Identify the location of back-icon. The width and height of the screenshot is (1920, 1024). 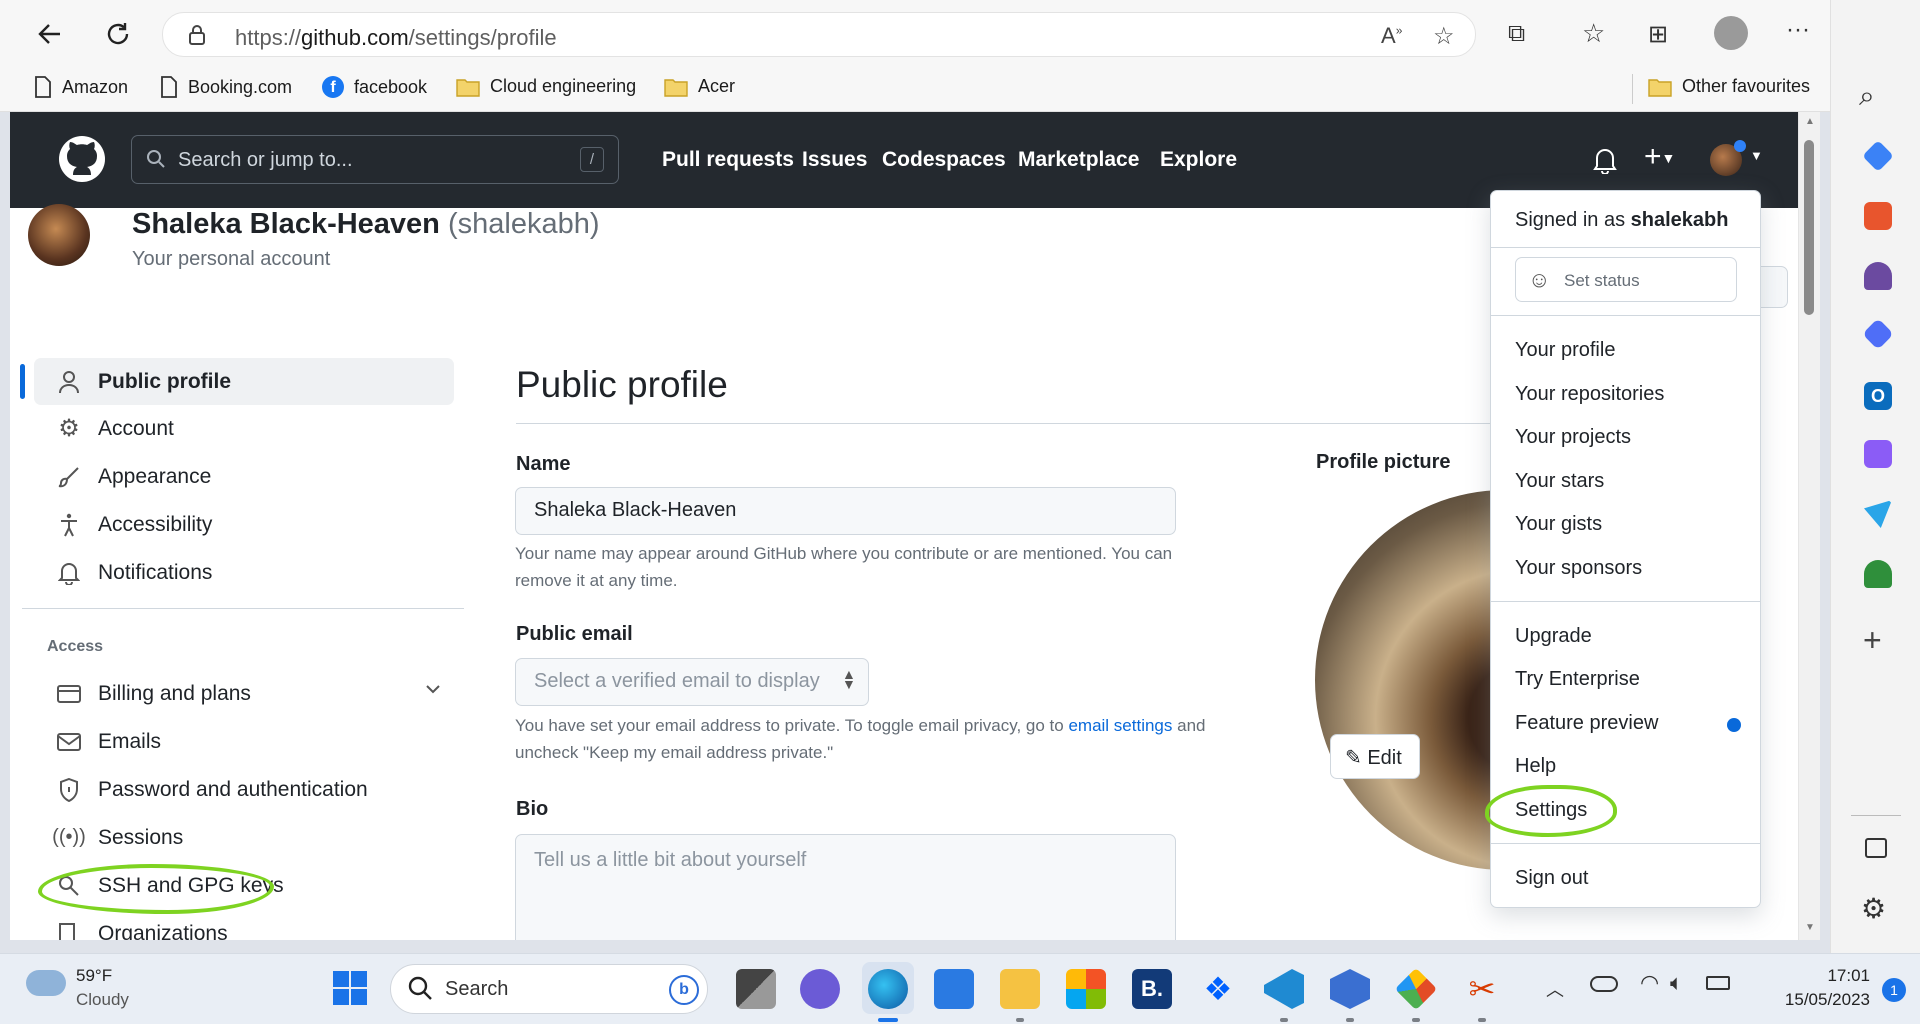
(50, 34).